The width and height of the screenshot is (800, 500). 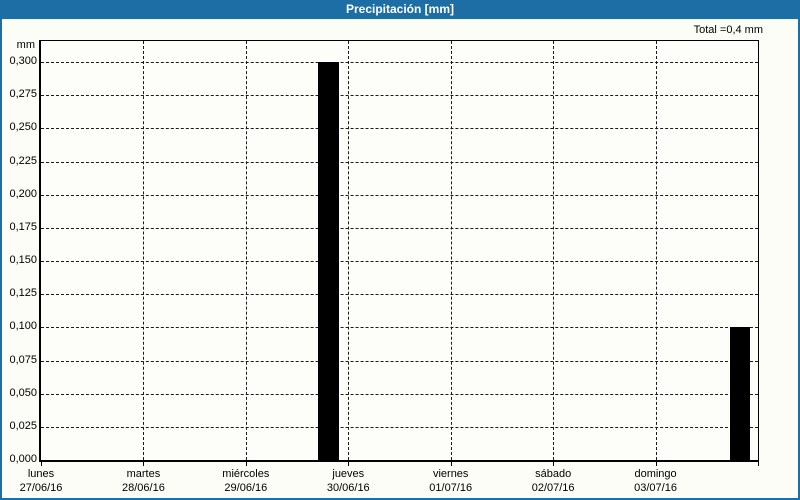 What do you see at coordinates (23, 160) in the screenshot?
I see `y-tick-label: 0,225` at bounding box center [23, 160].